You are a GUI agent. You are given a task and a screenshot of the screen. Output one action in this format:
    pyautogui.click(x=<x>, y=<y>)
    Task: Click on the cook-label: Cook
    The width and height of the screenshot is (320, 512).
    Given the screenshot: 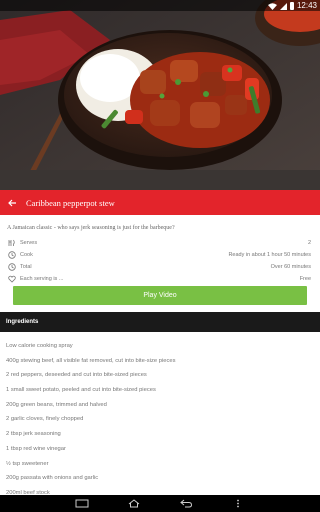 What is the action you would take?
    pyautogui.click(x=26, y=255)
    